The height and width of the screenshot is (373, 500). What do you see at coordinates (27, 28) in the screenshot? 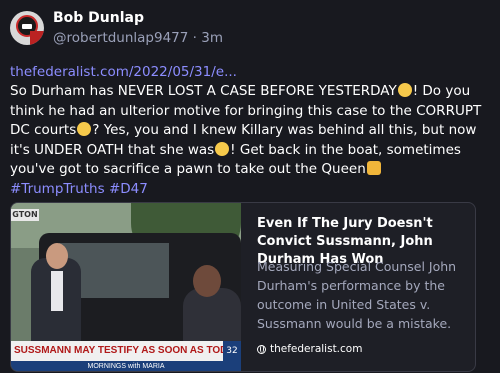
I see `author-avatar` at bounding box center [27, 28].